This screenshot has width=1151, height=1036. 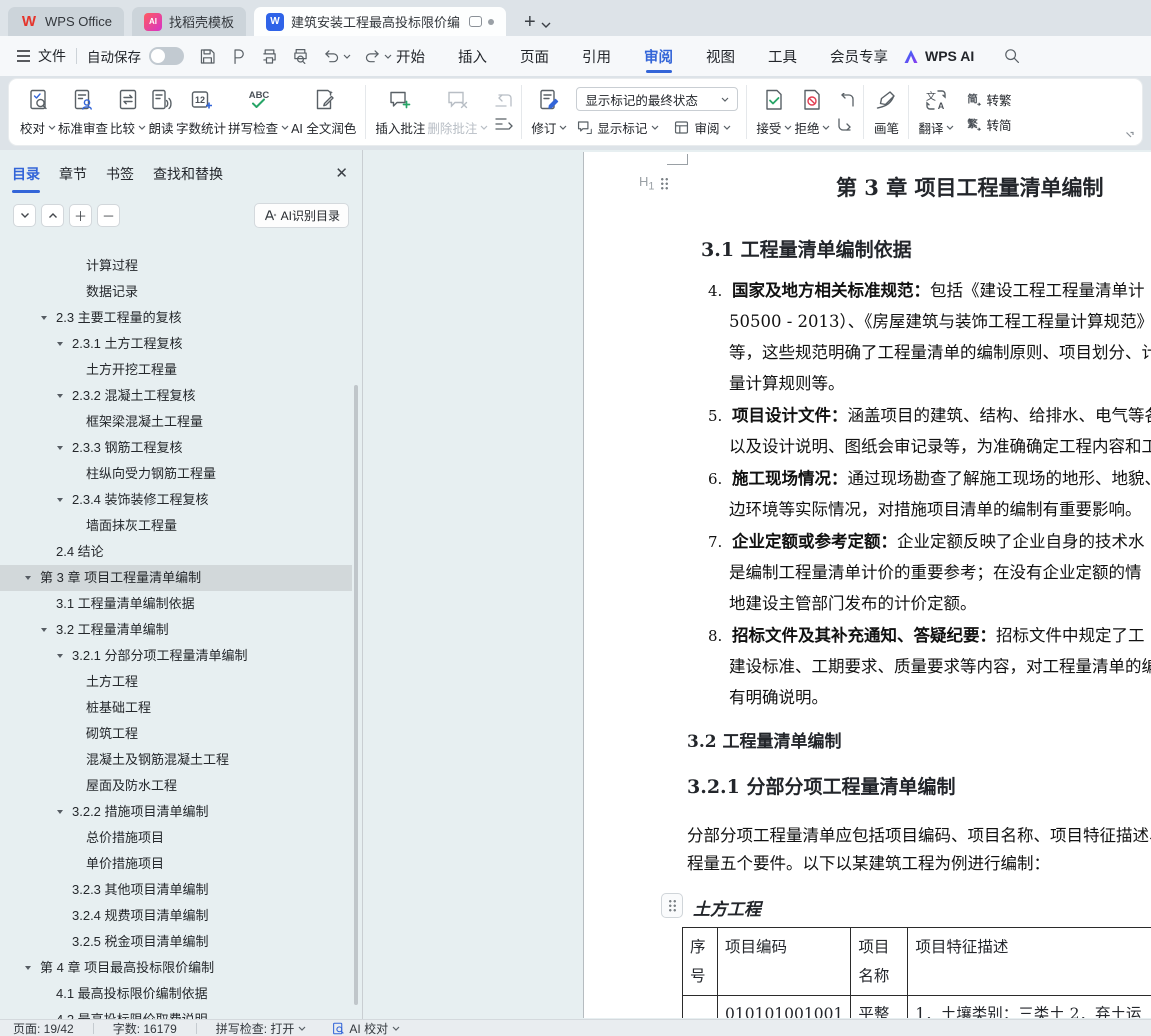 What do you see at coordinates (176, 708) in the screenshot?
I see `toc-item: 桩基础工程` at bounding box center [176, 708].